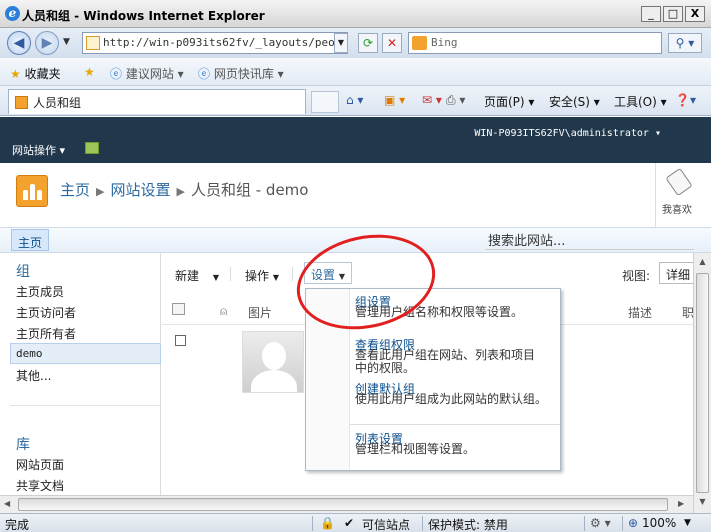  Describe the element at coordinates (419, 43) in the screenshot. I see `bing-icon` at that location.